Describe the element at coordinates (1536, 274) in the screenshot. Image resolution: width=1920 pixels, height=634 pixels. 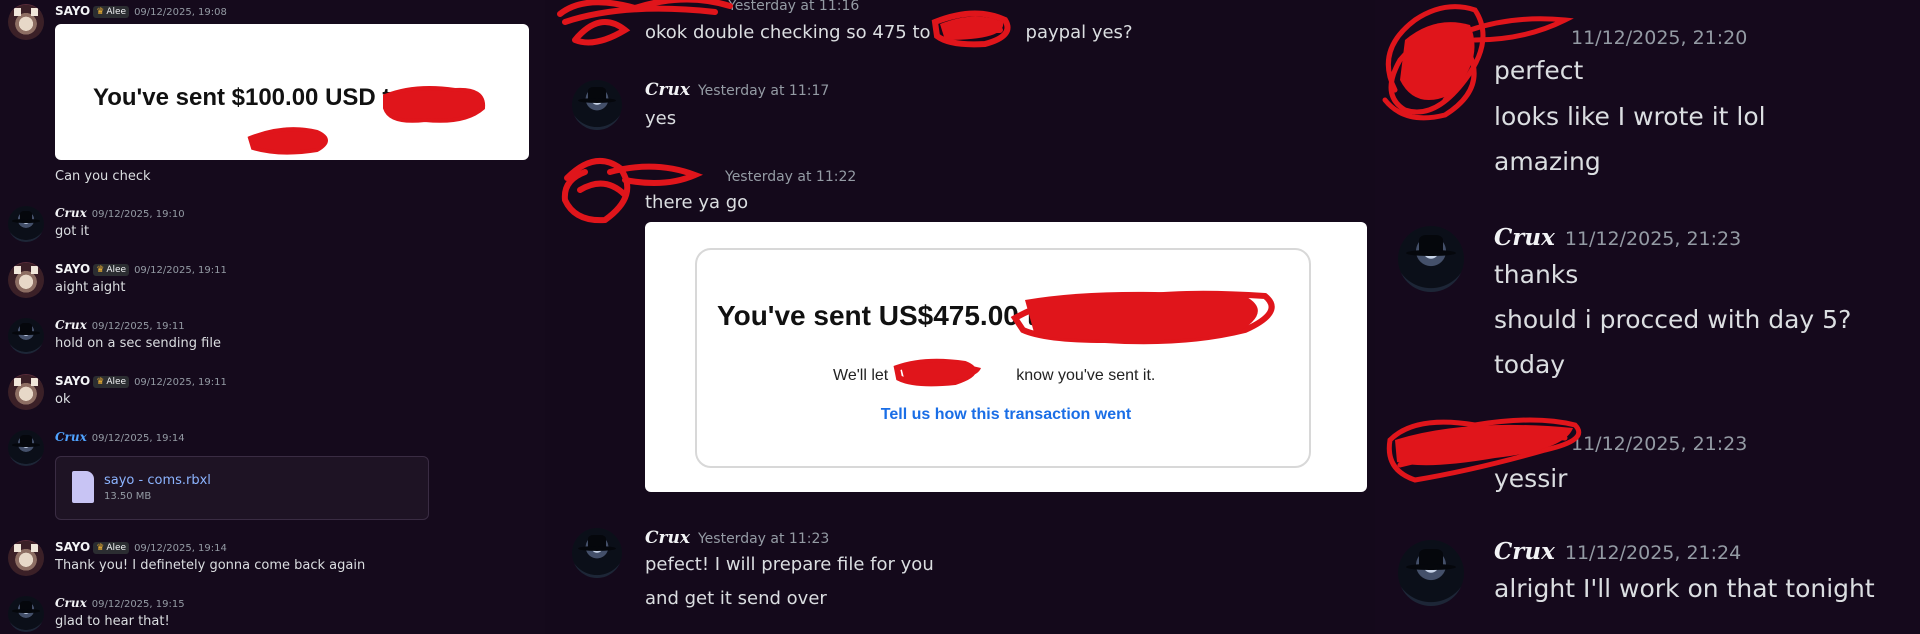
I see `message-text: thanks` at that location.